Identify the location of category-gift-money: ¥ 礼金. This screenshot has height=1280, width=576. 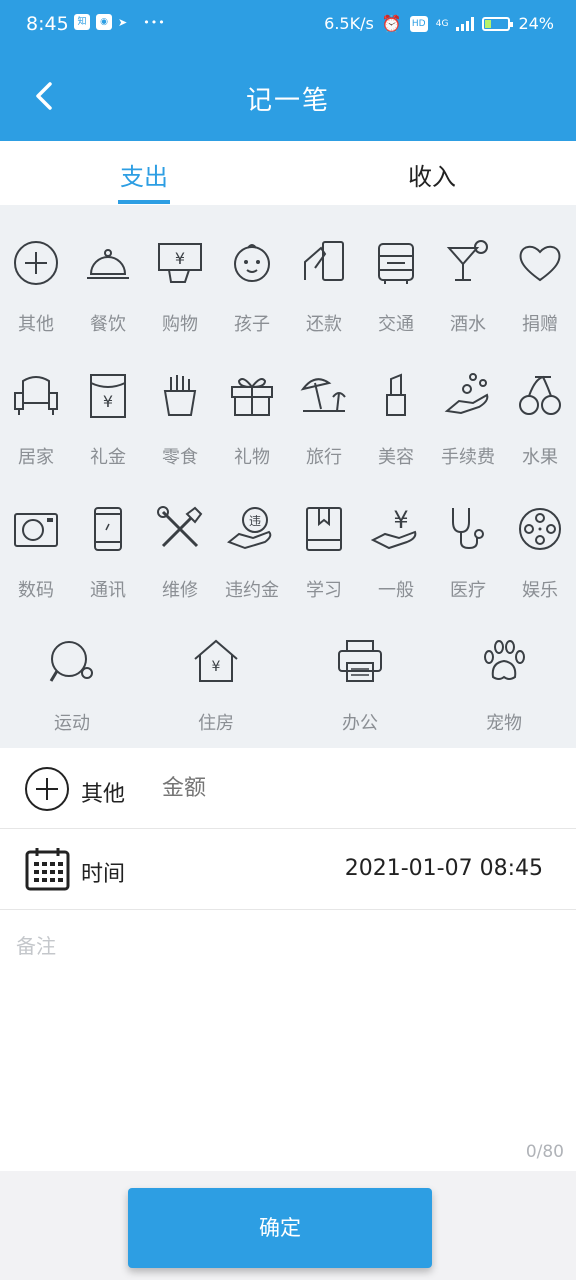
(108, 420).